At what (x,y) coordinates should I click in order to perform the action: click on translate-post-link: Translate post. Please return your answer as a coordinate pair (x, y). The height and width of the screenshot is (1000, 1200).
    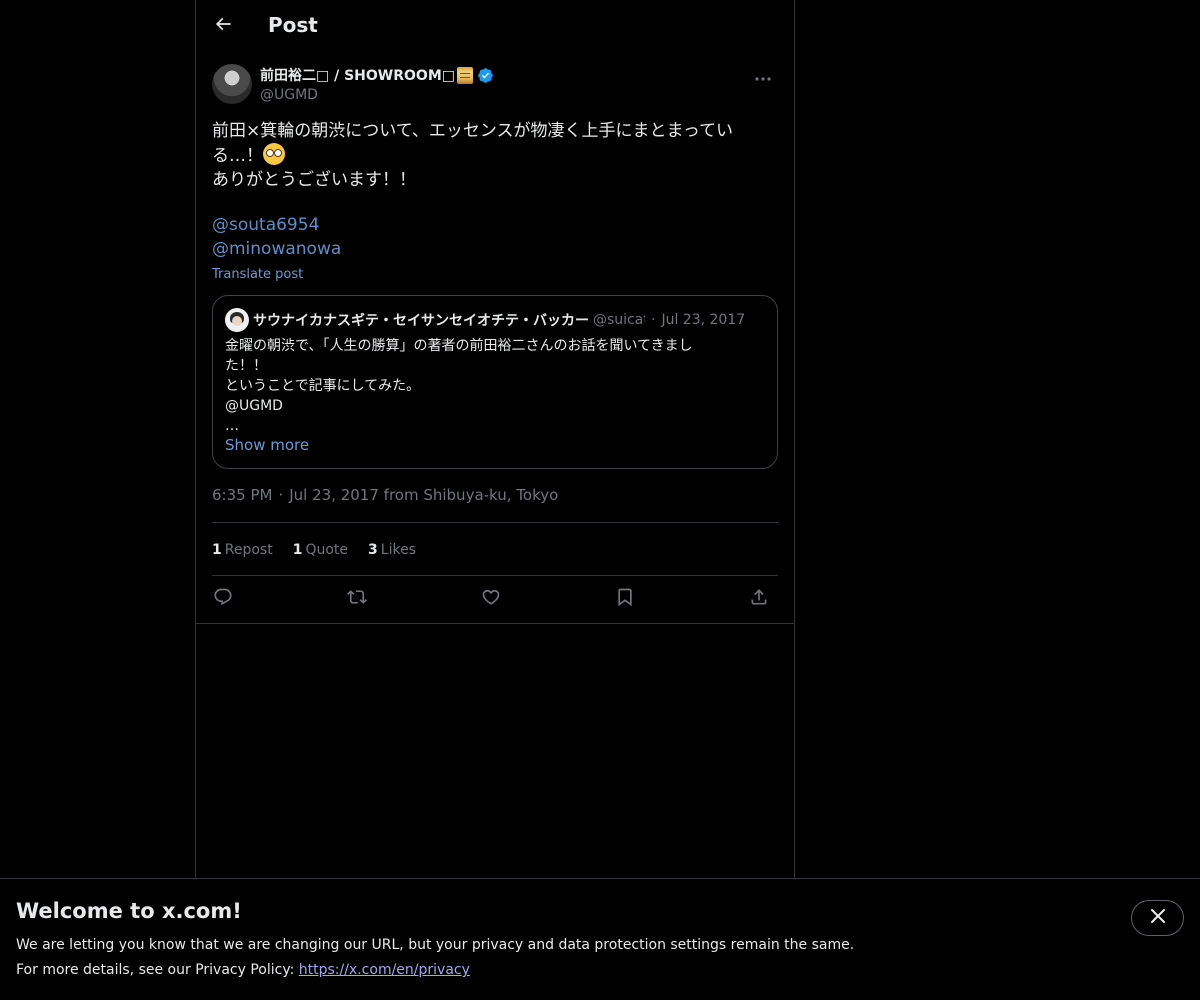
    Looking at the image, I should click on (257, 274).